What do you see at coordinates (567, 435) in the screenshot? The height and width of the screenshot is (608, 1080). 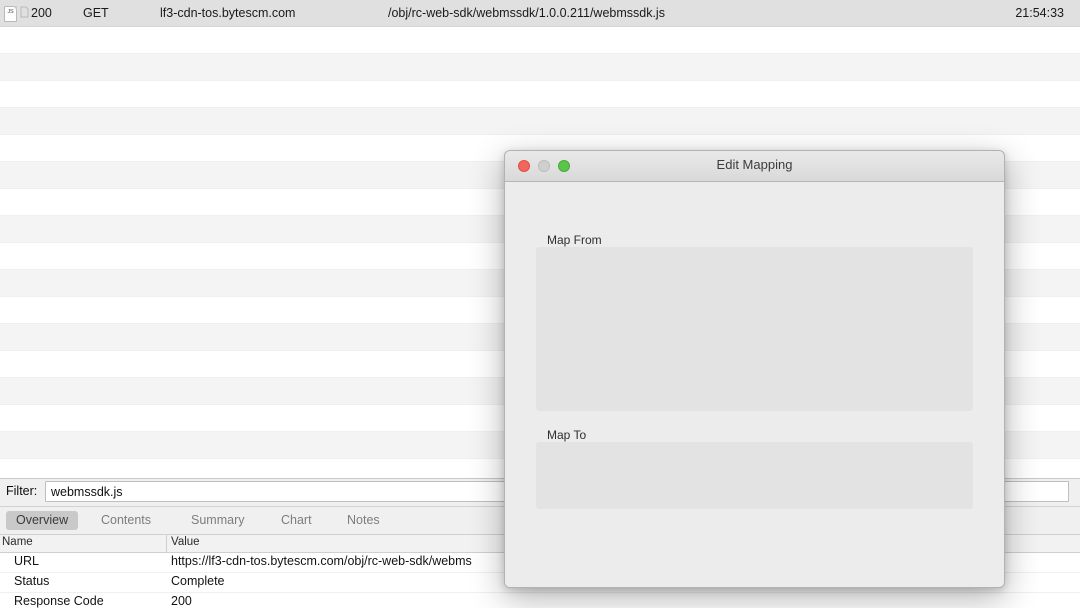 I see `map-to-group-label: Map To` at bounding box center [567, 435].